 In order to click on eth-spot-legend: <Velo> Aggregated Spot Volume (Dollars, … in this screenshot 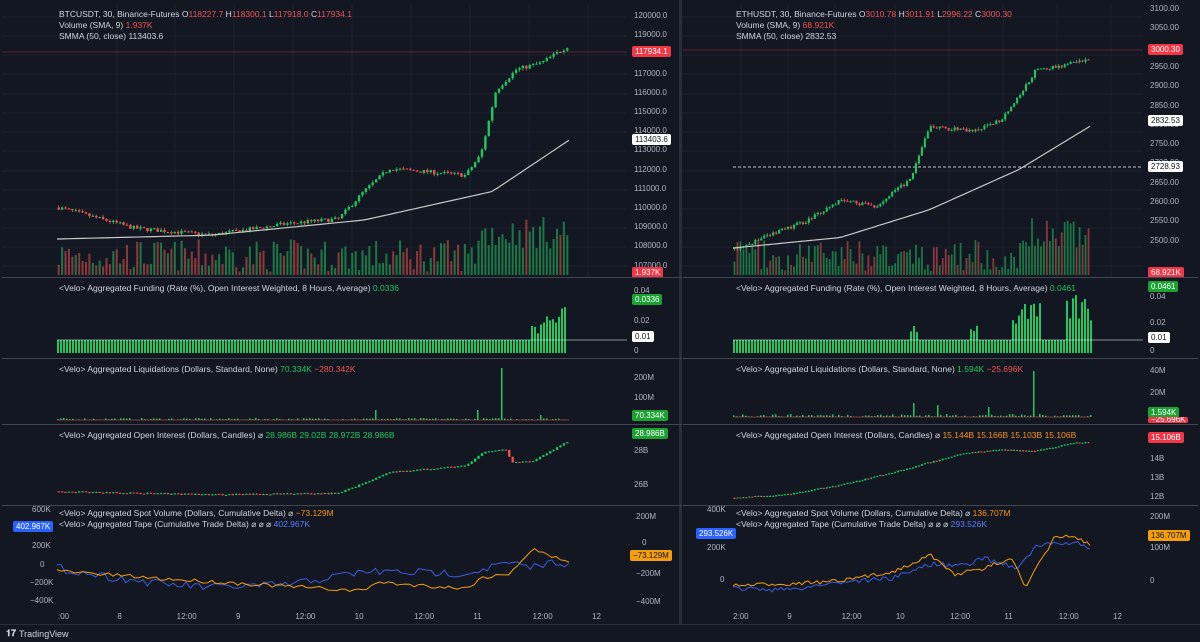, I will do `click(873, 513)`.